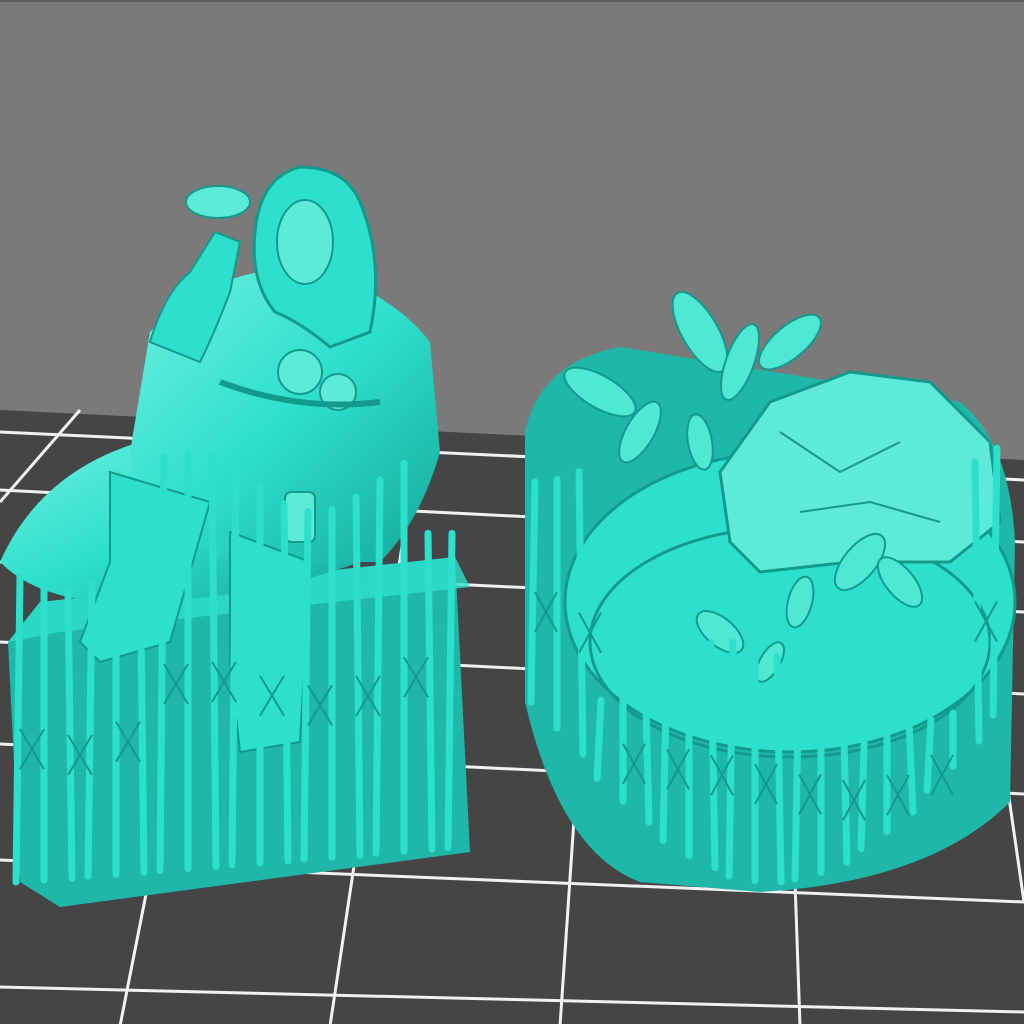 The height and width of the screenshot is (1024, 1024). I want to click on mushroom-cap, so click(218, 202).